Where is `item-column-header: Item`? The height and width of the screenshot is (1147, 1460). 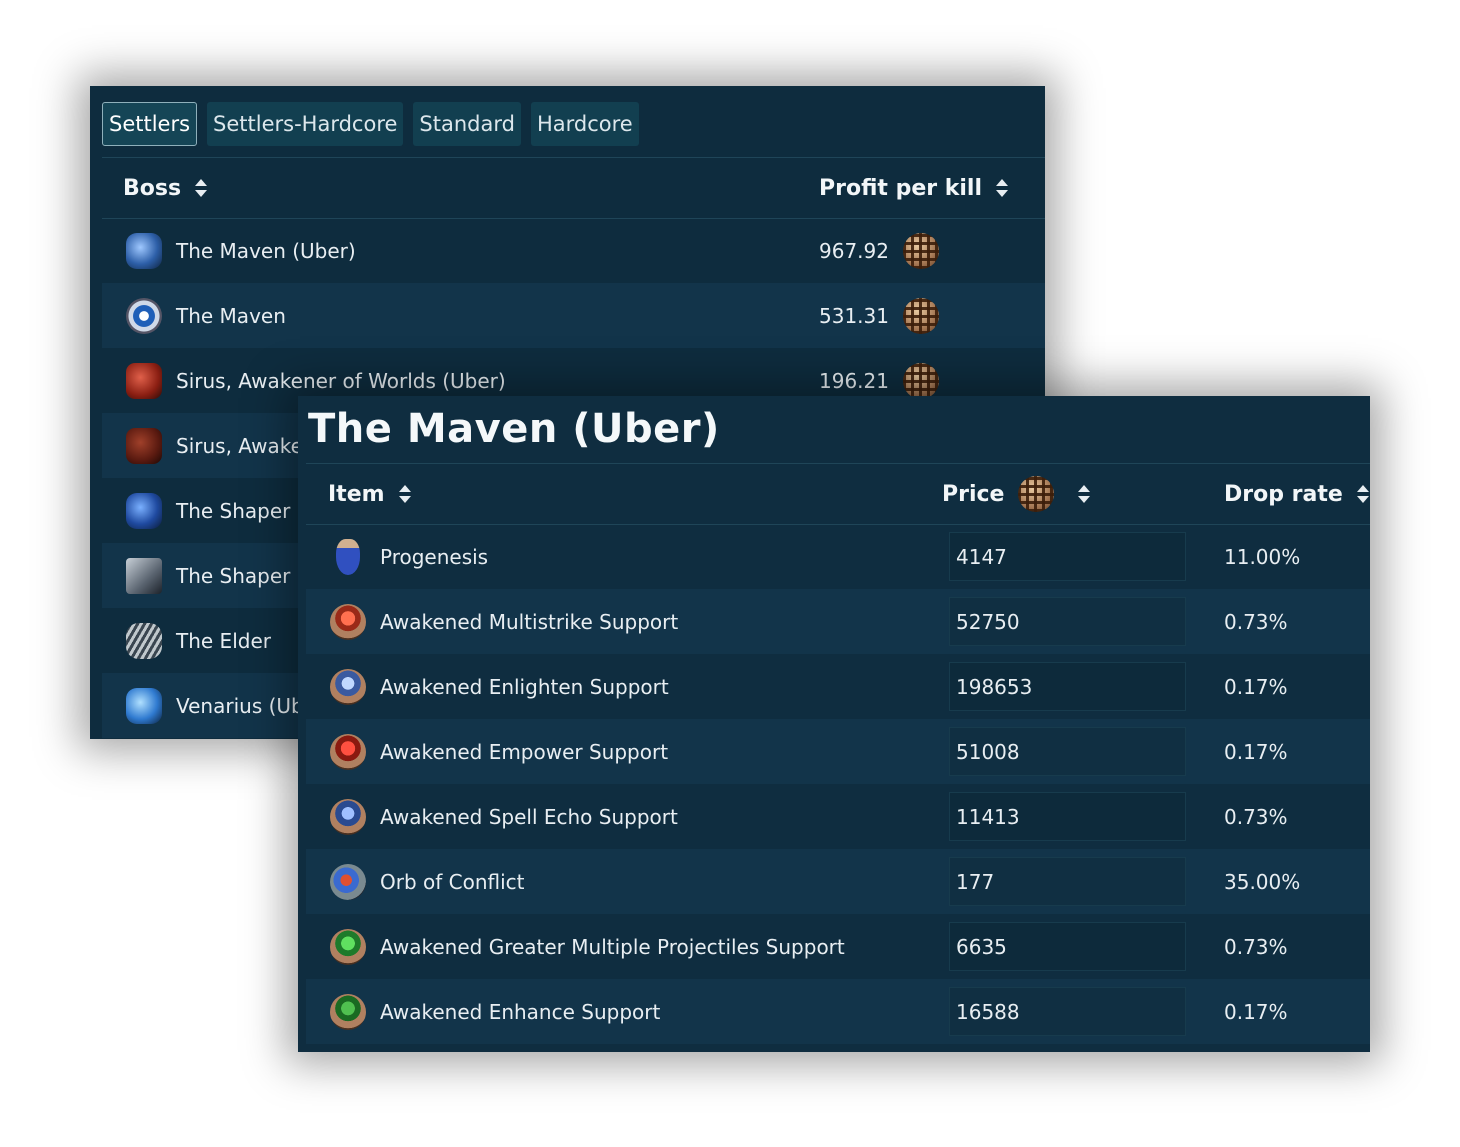 item-column-header: Item is located at coordinates (369, 494).